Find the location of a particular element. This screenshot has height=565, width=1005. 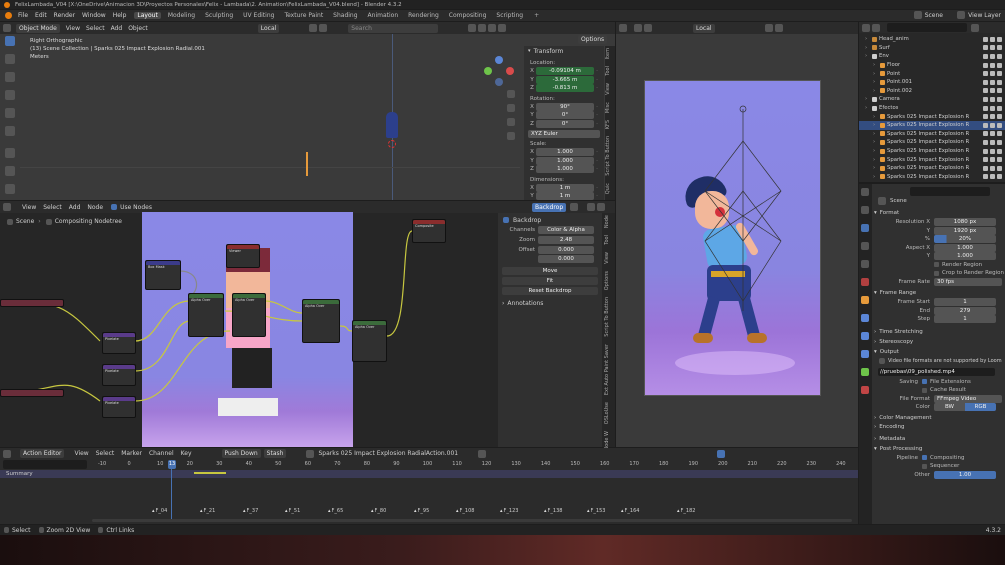

timeline-marker: ▴ F_164 is located at coordinates (630, 511).